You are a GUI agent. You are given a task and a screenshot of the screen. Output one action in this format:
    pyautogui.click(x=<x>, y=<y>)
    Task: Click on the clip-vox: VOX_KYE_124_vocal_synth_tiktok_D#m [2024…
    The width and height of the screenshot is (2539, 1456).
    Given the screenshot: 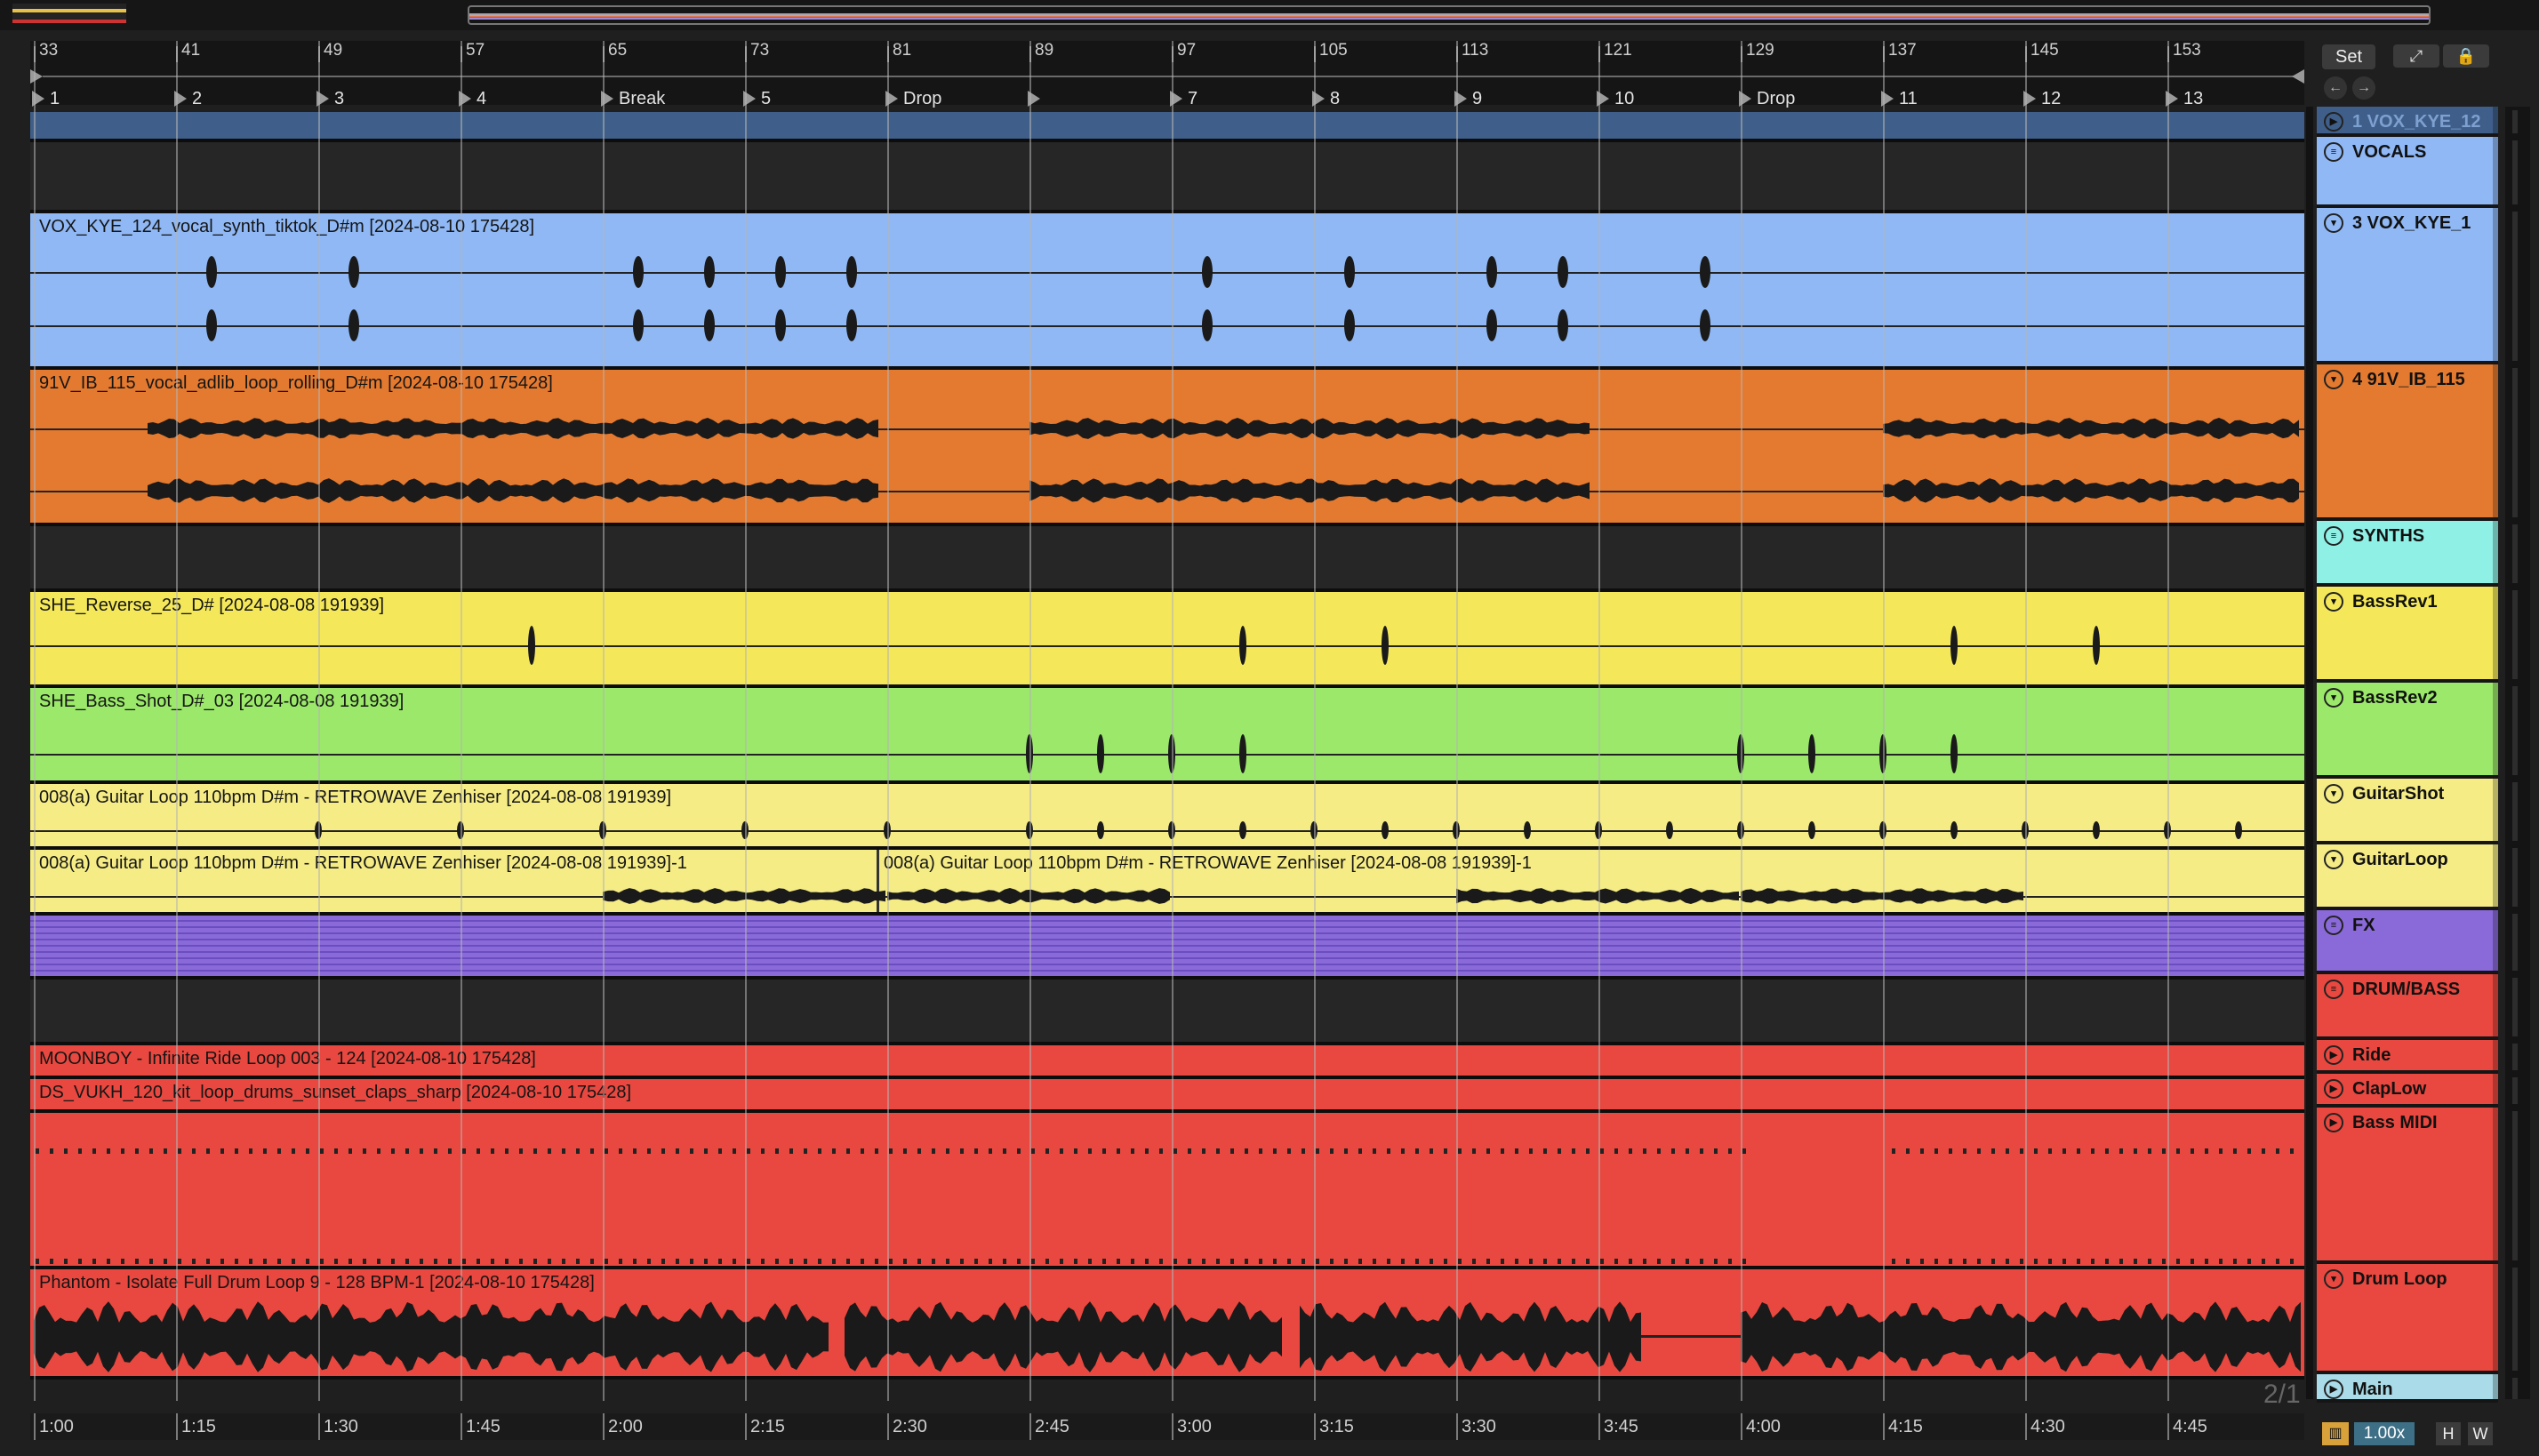 What is the action you would take?
    pyautogui.click(x=1167, y=291)
    